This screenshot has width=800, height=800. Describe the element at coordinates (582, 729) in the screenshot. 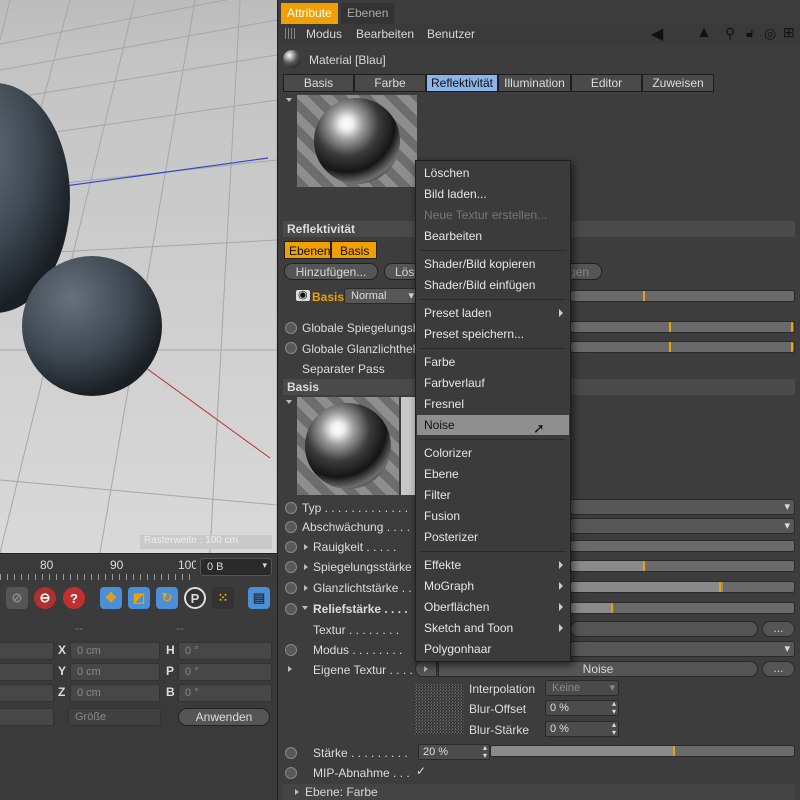

I see `blur-strength-field: 0 % ▴ ▾` at that location.